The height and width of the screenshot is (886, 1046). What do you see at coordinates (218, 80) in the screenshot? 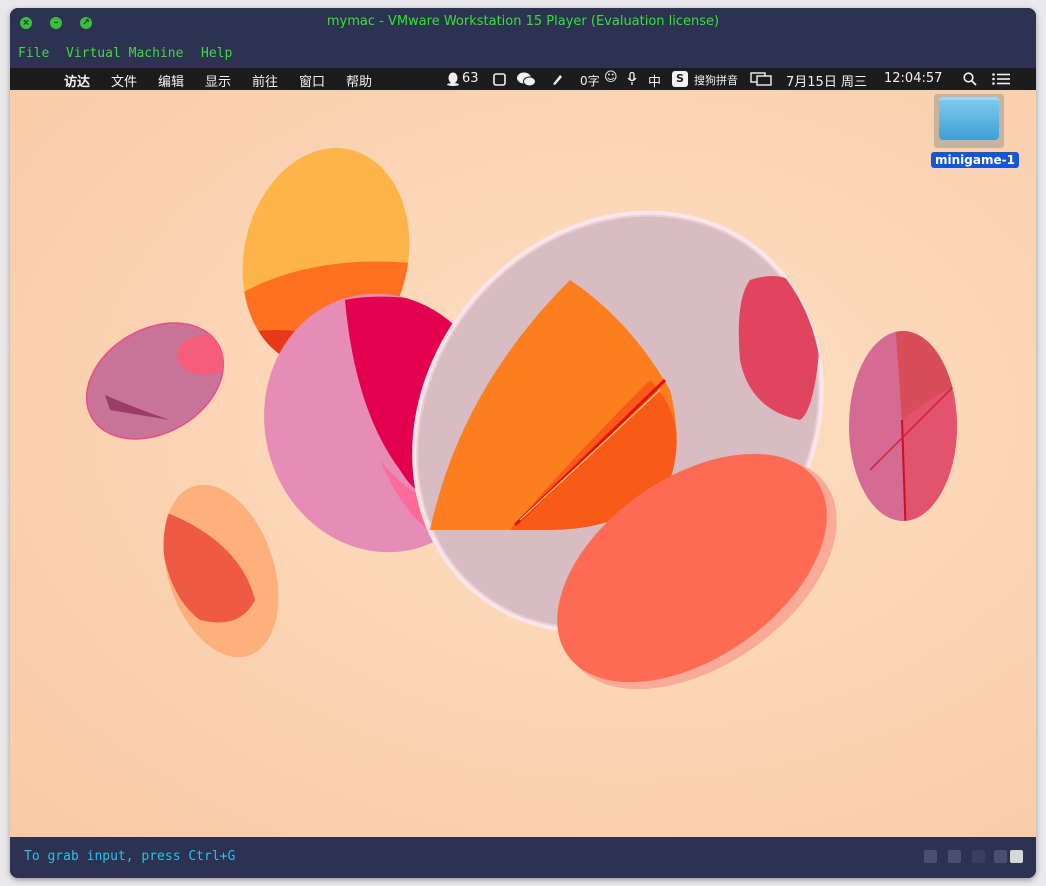
I see `menu-view-cn: 显示` at bounding box center [218, 80].